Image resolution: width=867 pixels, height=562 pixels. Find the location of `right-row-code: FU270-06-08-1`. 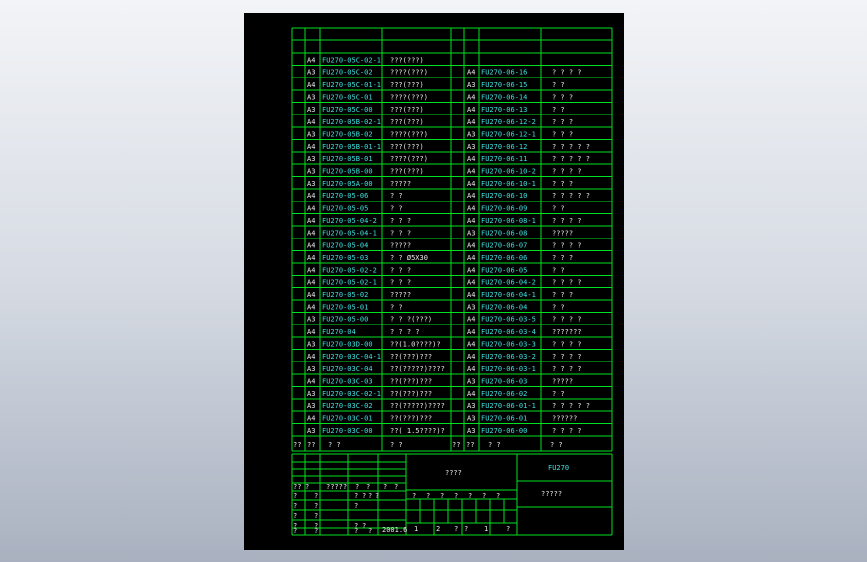

right-row-code: FU270-06-08-1 is located at coordinates (508, 221).